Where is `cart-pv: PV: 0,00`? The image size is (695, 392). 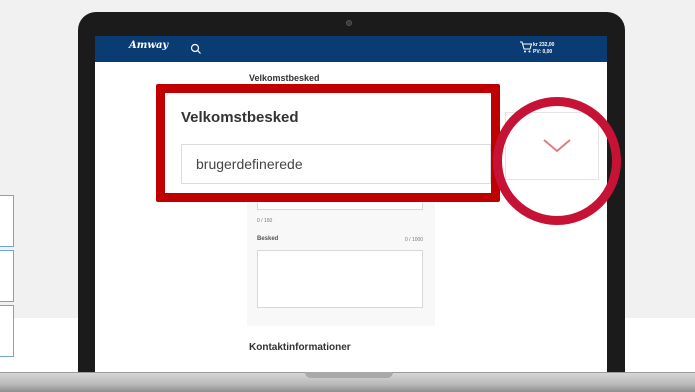 cart-pv: PV: 0,00 is located at coordinates (543, 52).